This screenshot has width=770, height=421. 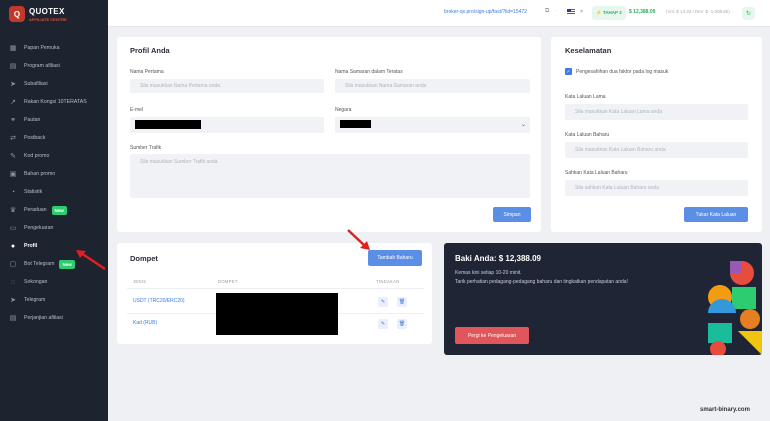 What do you see at coordinates (35, 138) in the screenshot?
I see `sidebar-item-label: Postback` at bounding box center [35, 138].